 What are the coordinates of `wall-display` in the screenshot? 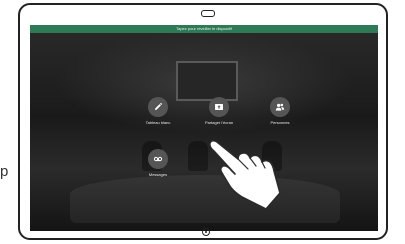 It's located at (207, 81).